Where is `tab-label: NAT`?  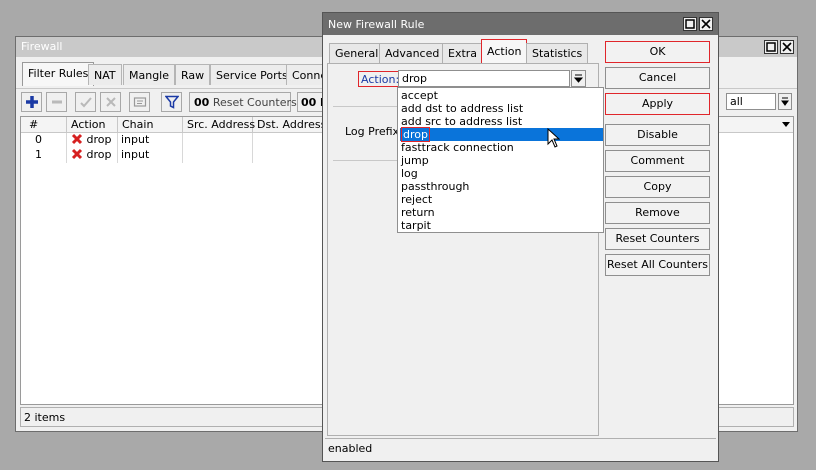 tab-label: NAT is located at coordinates (105, 75).